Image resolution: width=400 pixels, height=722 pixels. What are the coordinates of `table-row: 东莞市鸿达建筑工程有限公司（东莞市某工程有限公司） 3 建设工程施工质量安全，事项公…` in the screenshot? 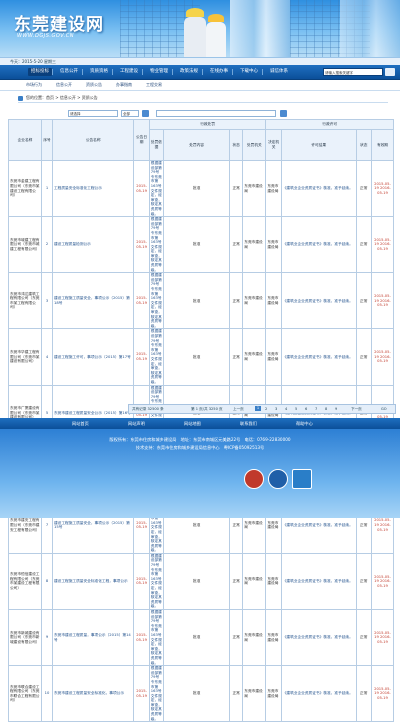 It's located at (201, 301).